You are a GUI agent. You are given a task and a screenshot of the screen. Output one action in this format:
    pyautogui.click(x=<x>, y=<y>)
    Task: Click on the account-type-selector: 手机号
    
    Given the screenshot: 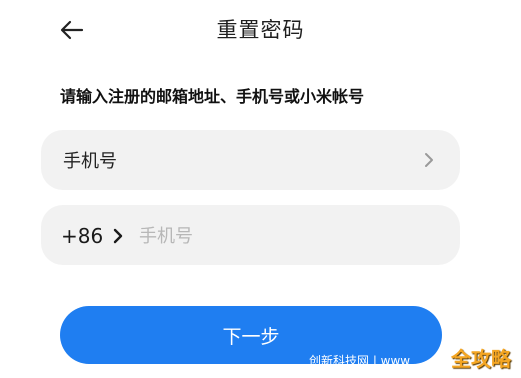 What is the action you would take?
    pyautogui.click(x=250, y=160)
    